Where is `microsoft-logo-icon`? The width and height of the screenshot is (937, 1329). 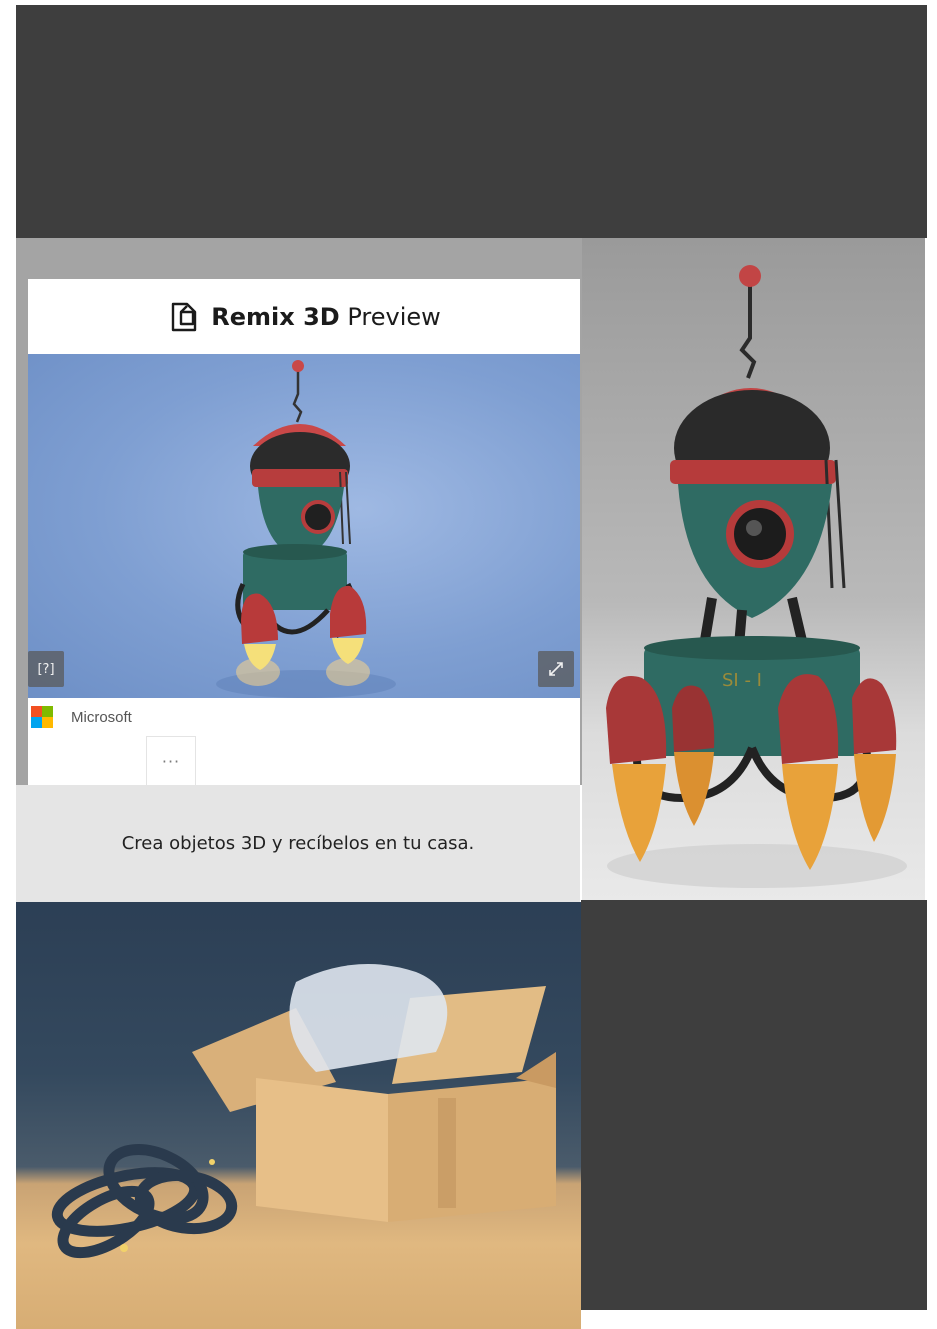 microsoft-logo-icon is located at coordinates (42, 717).